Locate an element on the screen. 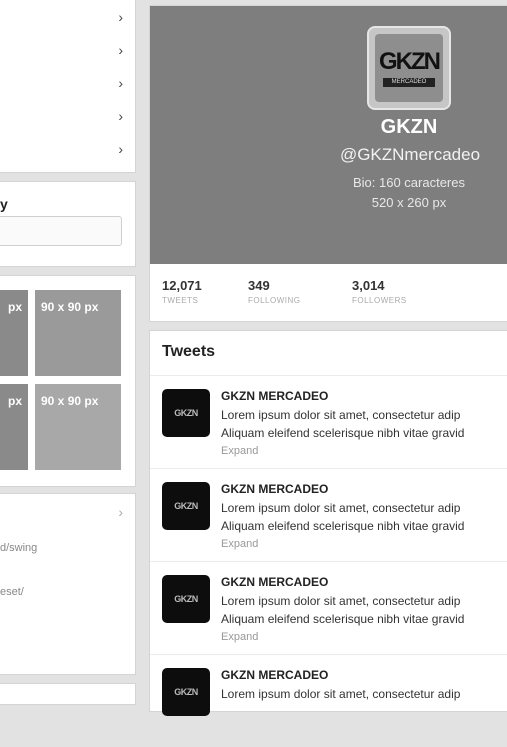  cover-size-note: 520 x 260 px is located at coordinates (409, 202).